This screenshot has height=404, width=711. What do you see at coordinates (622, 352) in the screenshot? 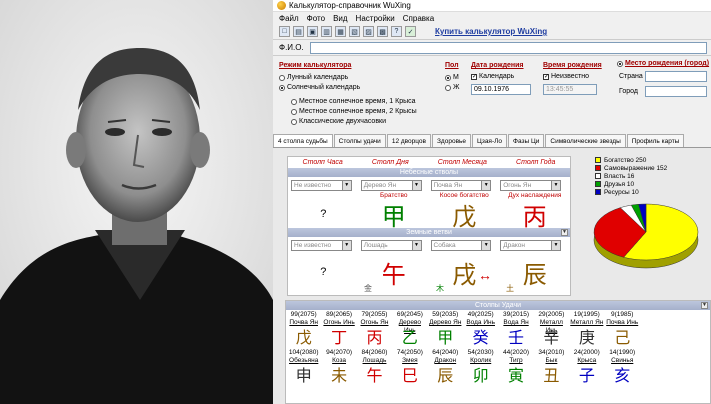
I see `luck-age-year-lower: 14(1990)` at bounding box center [622, 352].